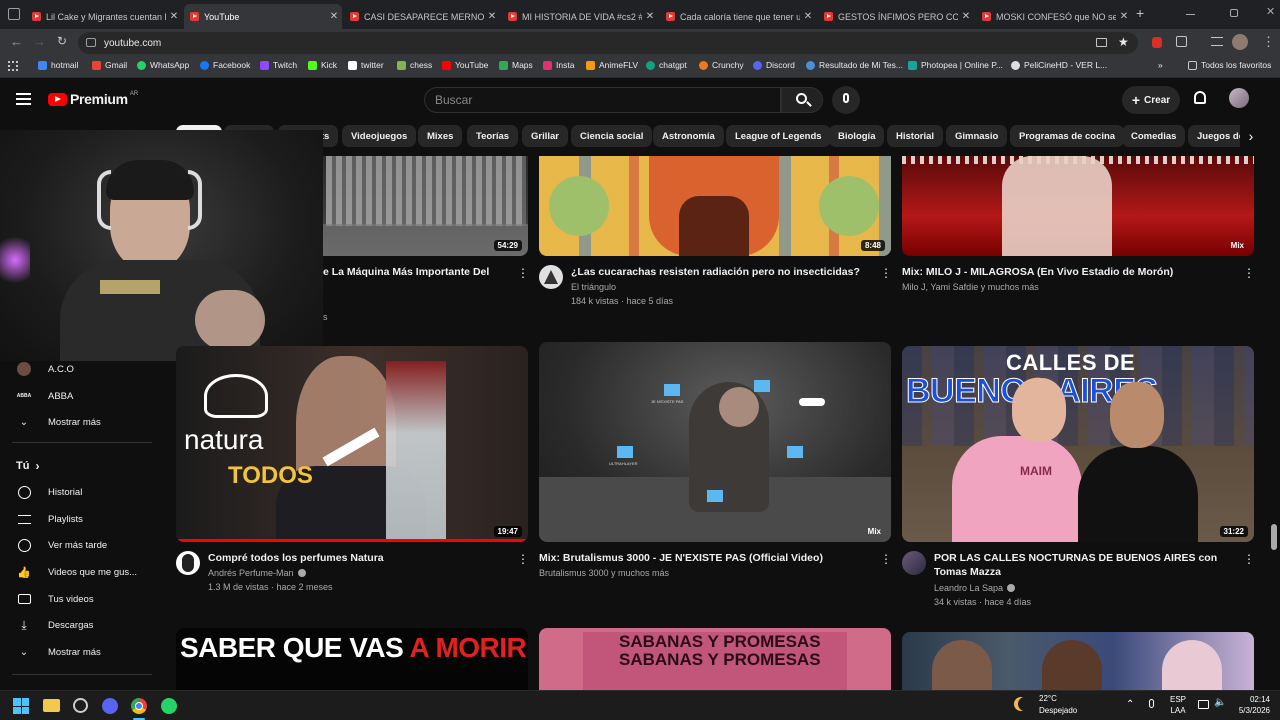 The width and height of the screenshot is (1280, 720). What do you see at coordinates (62, 41) in the screenshot?
I see `reload-icon: ↻` at bounding box center [62, 41].